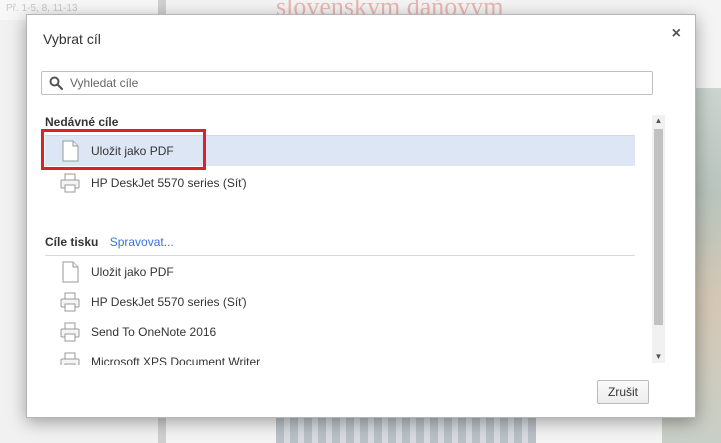 The width and height of the screenshot is (721, 443). I want to click on annotation-highlight-box, so click(123, 149).